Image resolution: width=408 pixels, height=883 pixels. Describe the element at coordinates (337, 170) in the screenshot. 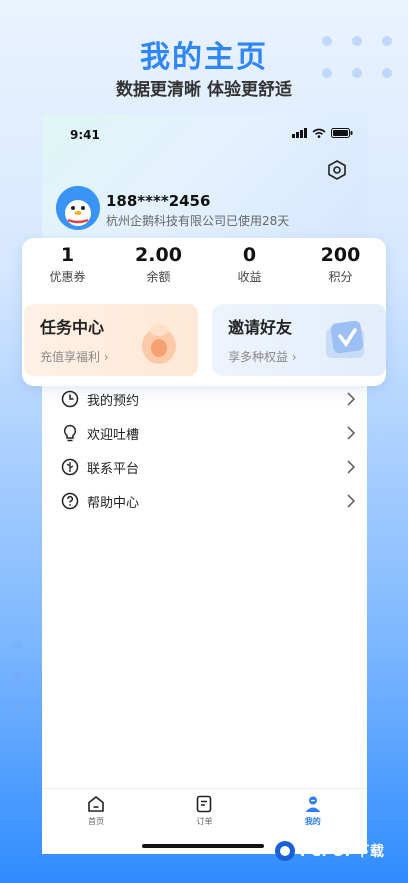

I see `settings-icon` at that location.